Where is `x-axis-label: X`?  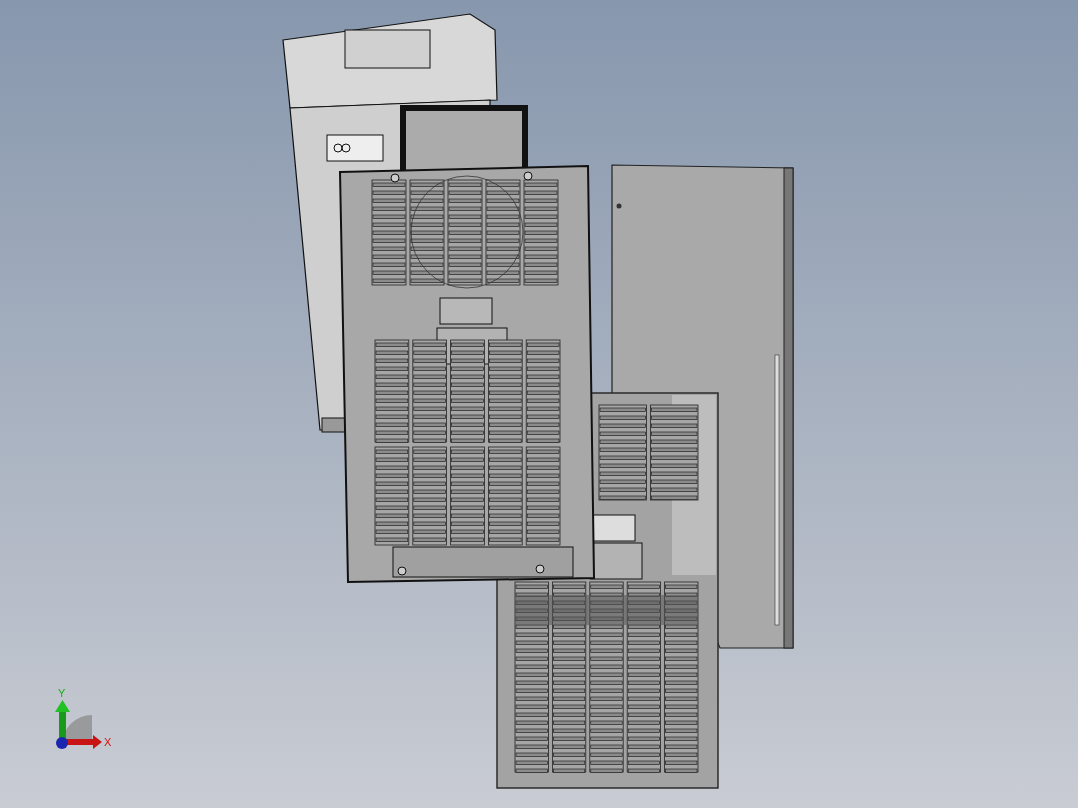
x-axis-label: X is located at coordinates (108, 742).